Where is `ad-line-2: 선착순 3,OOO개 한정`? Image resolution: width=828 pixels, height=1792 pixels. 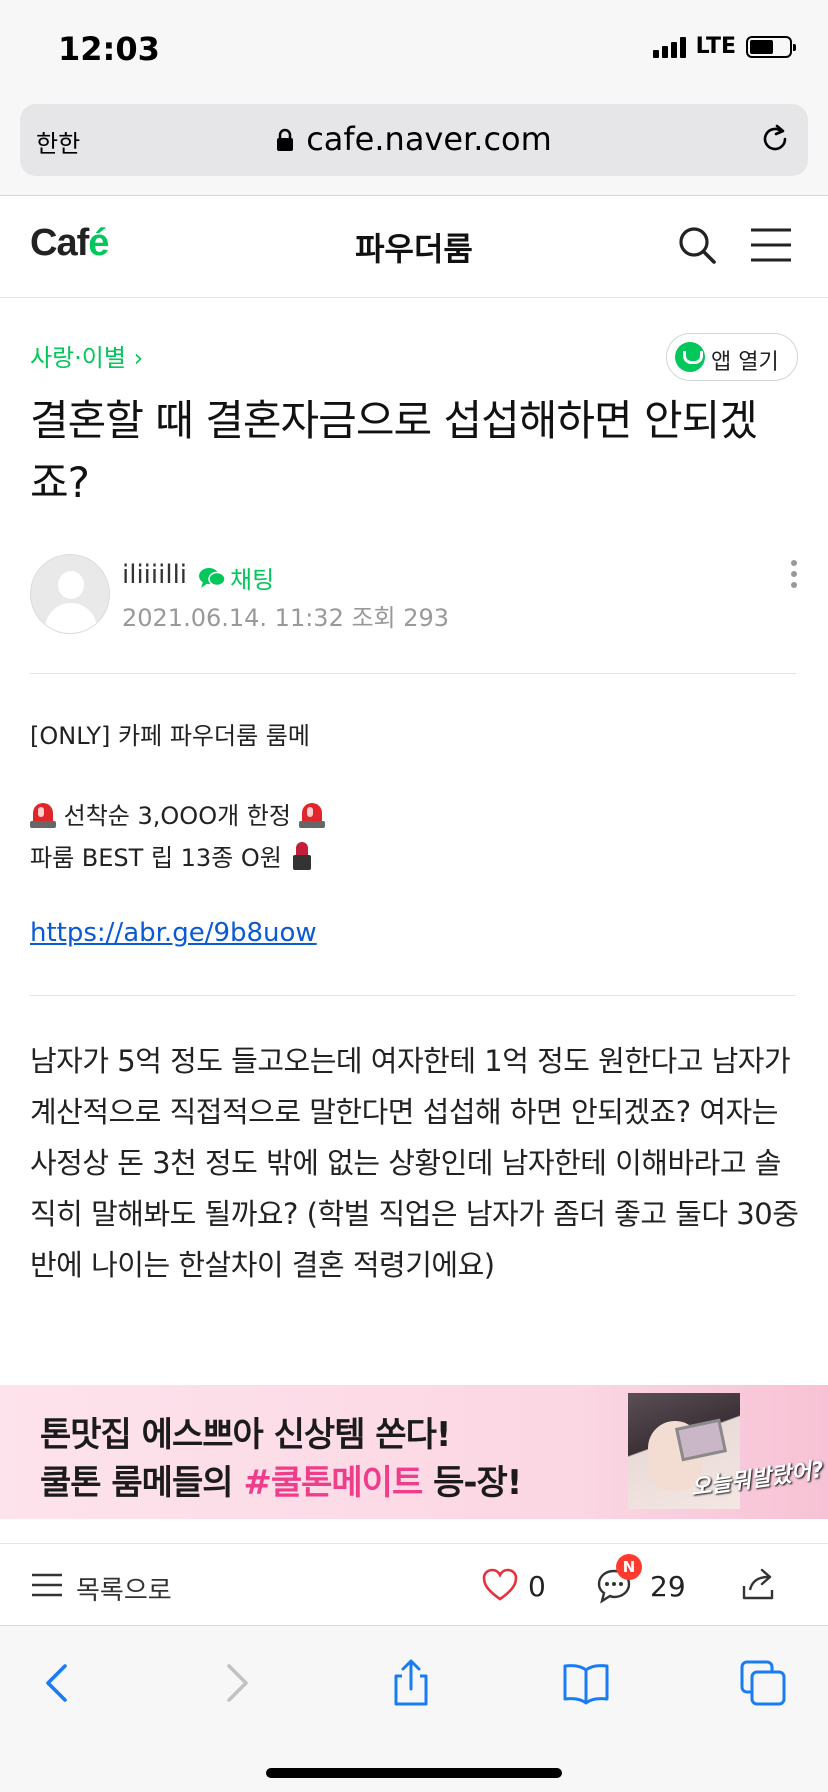
ad-line-2: 선착순 3,OOO개 한정 is located at coordinates (177, 813).